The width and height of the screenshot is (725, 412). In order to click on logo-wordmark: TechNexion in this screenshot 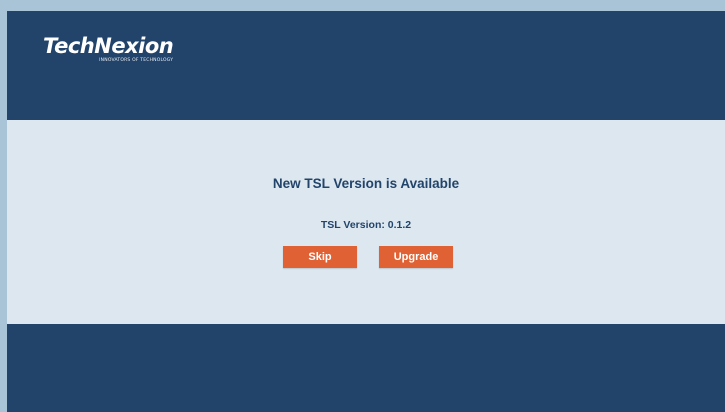, I will do `click(108, 46)`.